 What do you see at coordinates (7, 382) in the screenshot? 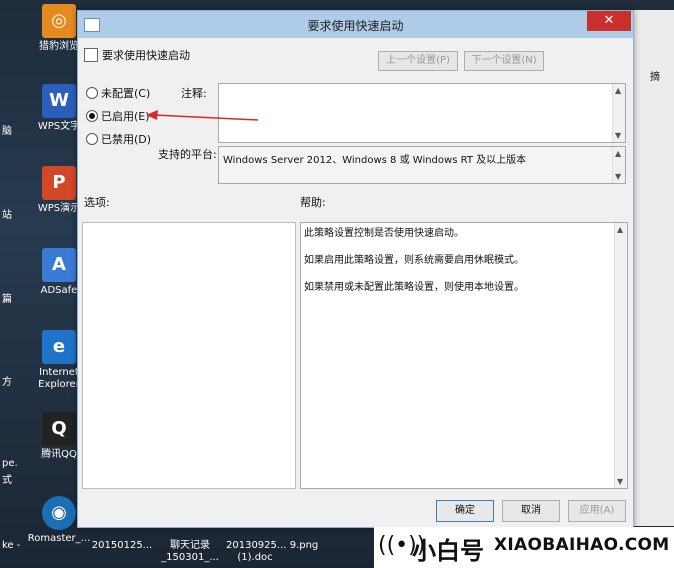
I see `partial-label: 方` at bounding box center [7, 382].